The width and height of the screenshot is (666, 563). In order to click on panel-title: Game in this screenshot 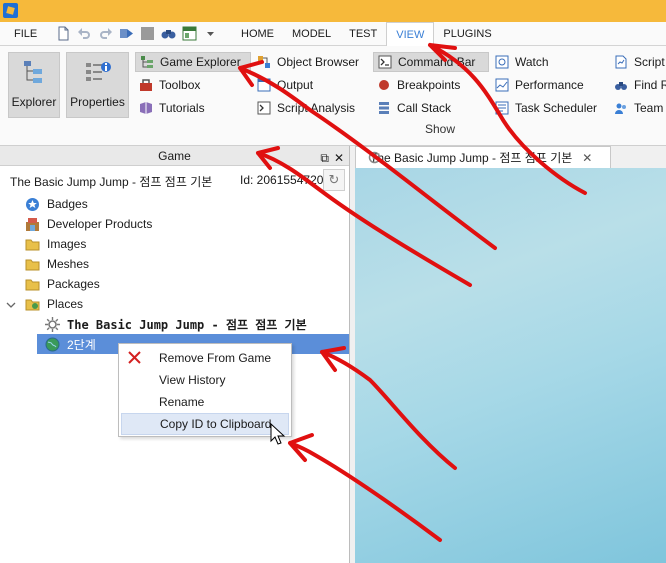, I will do `click(174, 156)`.